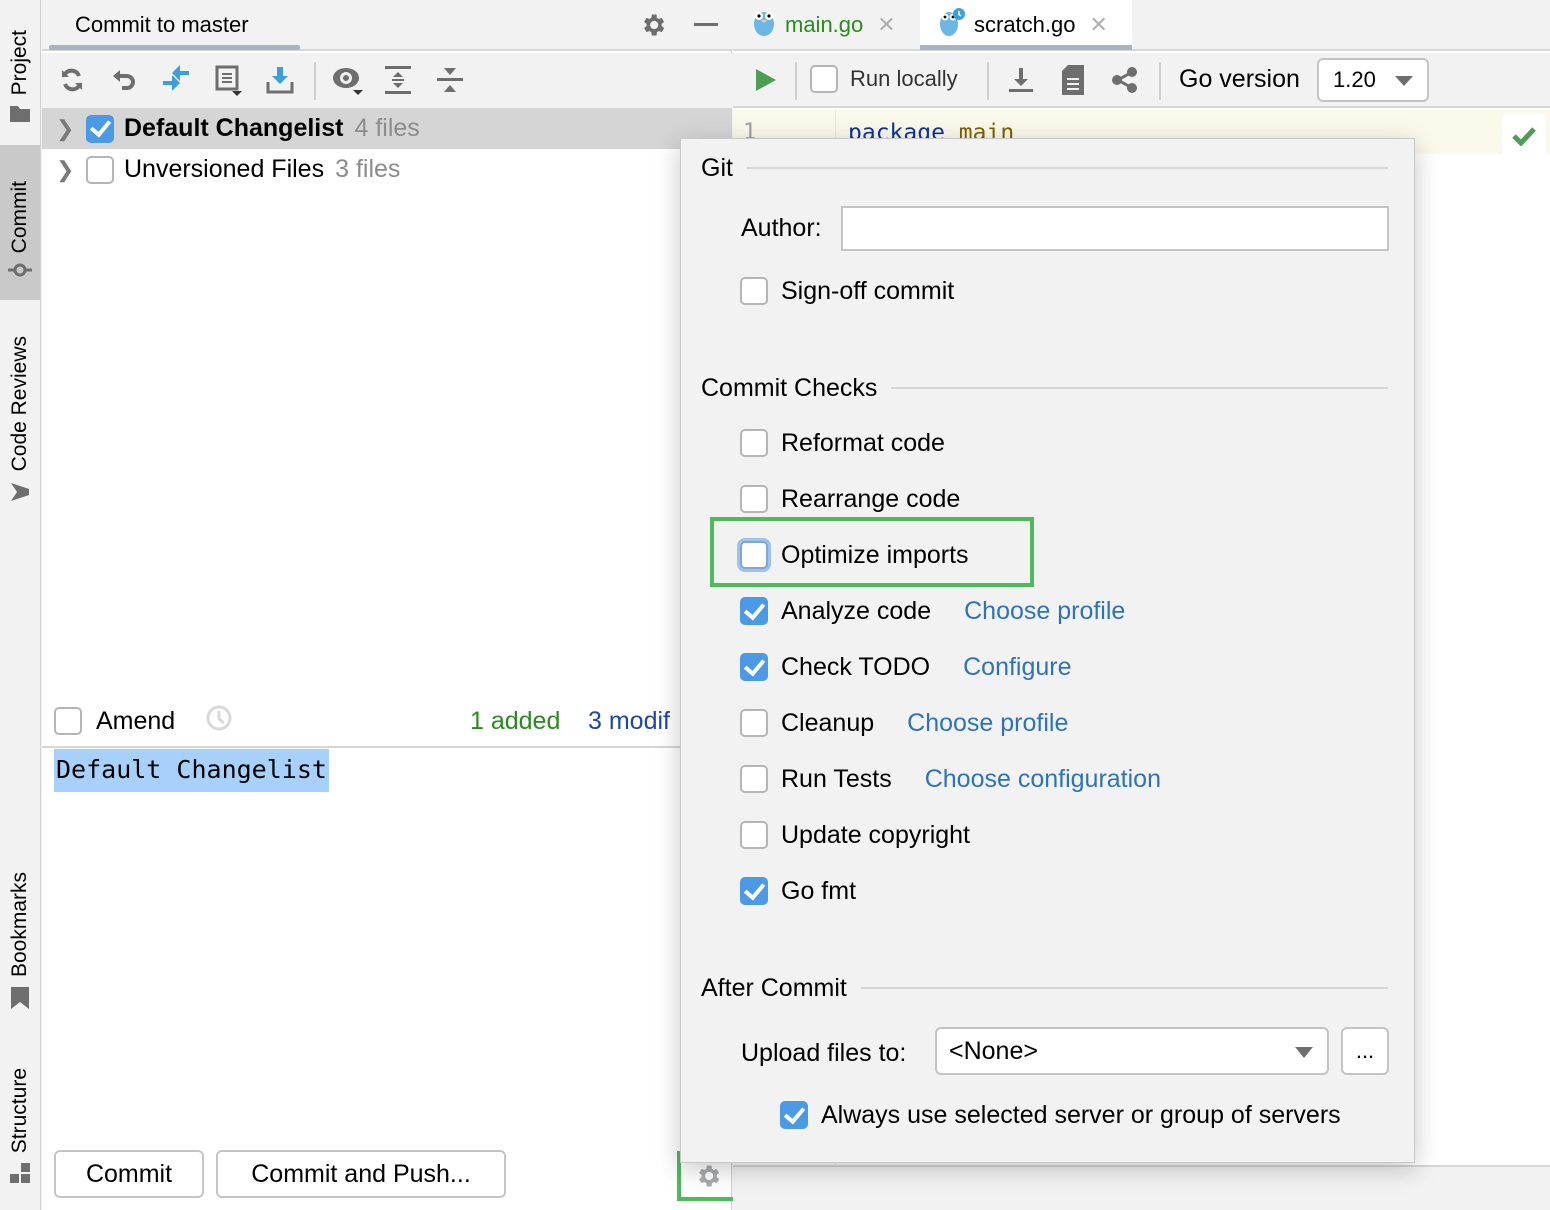 The width and height of the screenshot is (1550, 1210). Describe the element at coordinates (824, 79) in the screenshot. I see `run-locally-checkbox` at that location.